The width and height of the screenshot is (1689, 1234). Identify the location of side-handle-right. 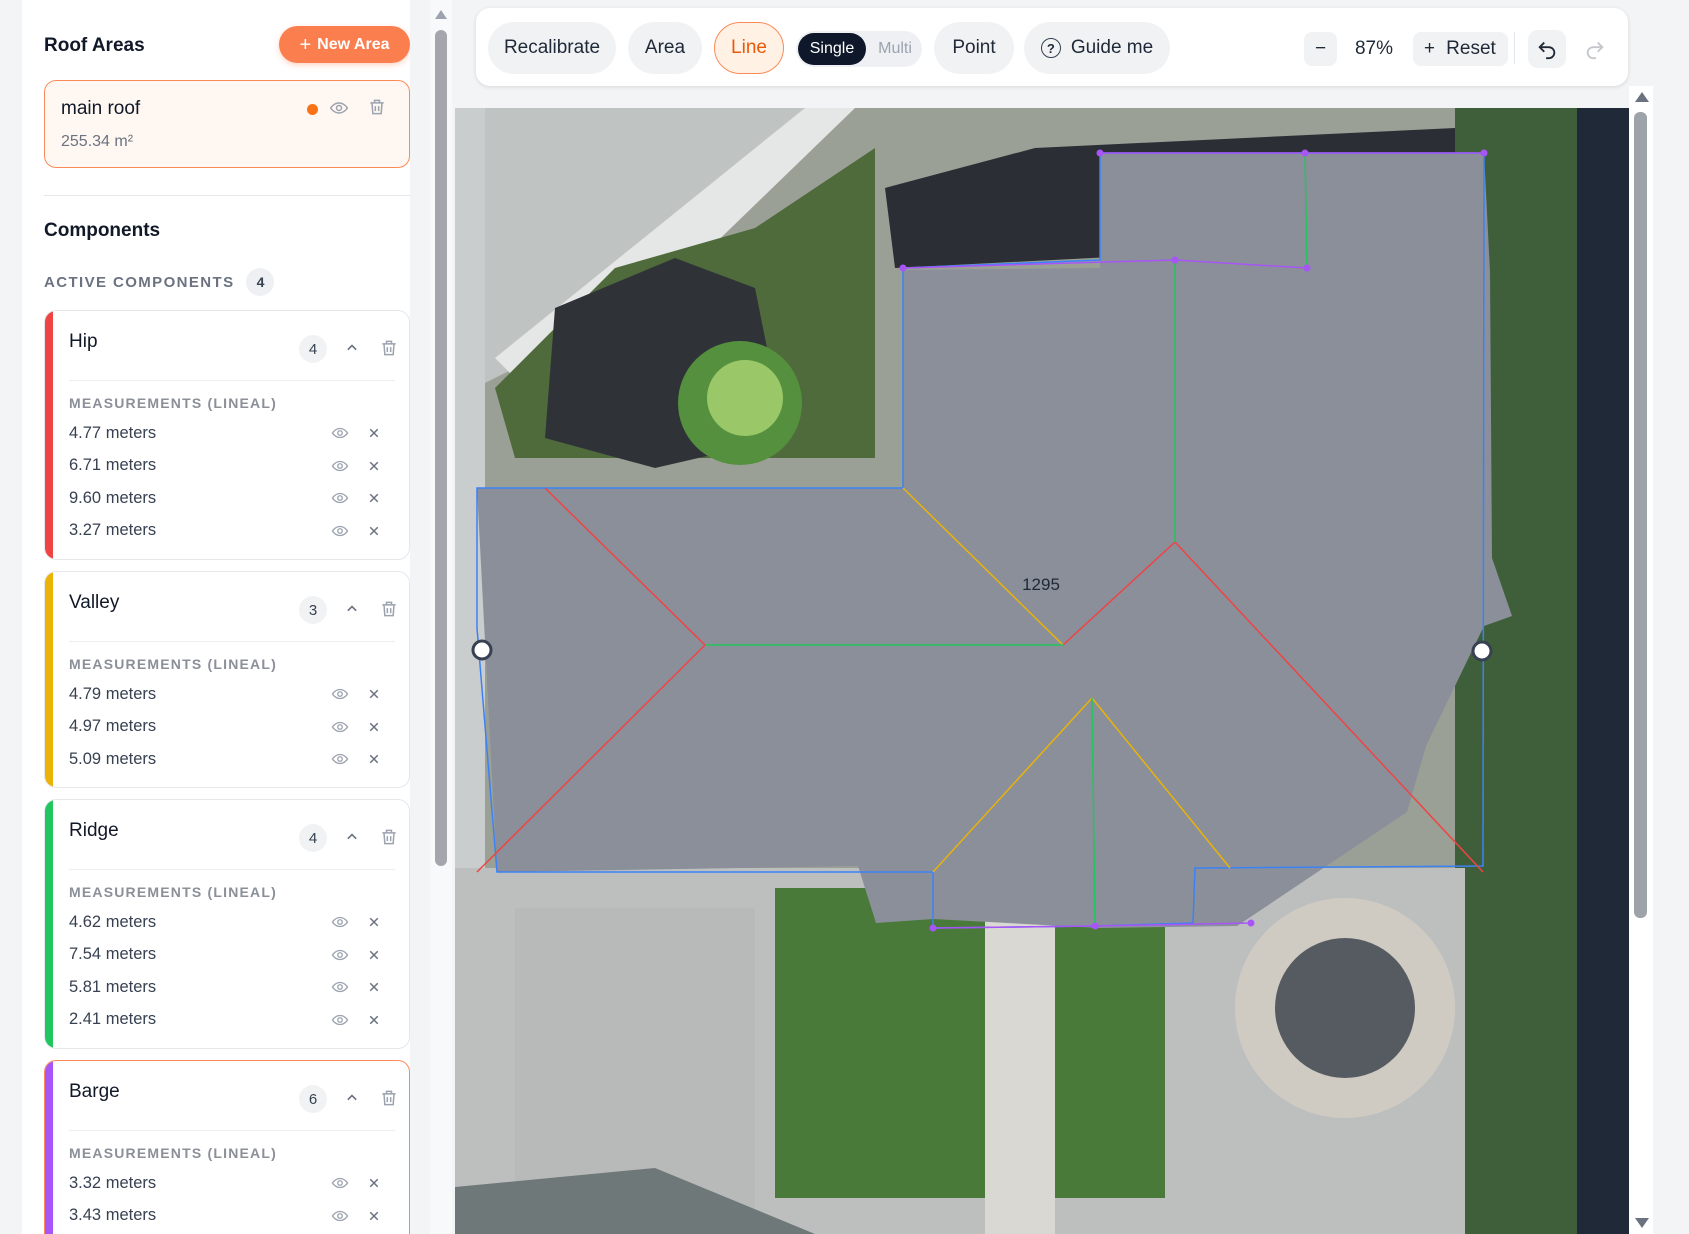
(1482, 651).